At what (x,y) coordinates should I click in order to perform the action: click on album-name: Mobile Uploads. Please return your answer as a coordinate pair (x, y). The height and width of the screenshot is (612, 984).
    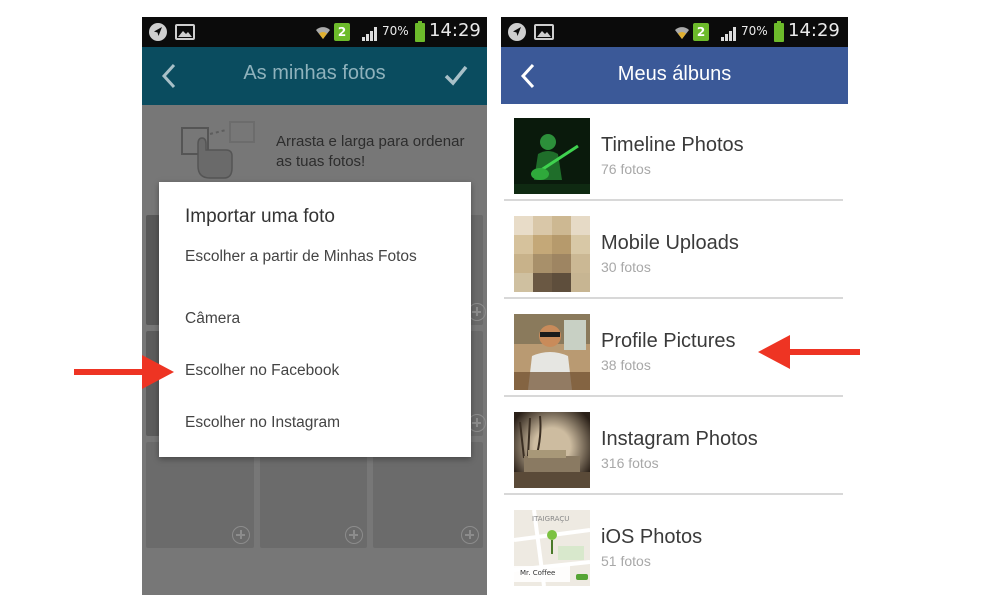
    Looking at the image, I should click on (670, 243).